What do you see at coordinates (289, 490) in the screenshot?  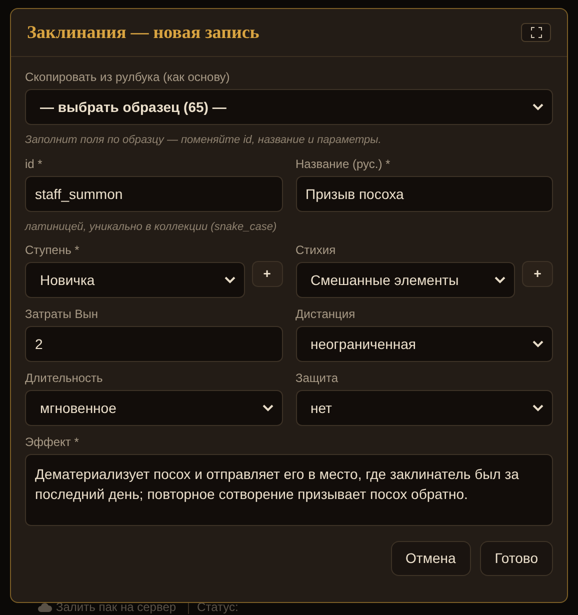 I see `text-area: Дематериализует посох и отправляет его в место, где заклинатель был за последний день; повторное сотворение призывает посох обратно.` at bounding box center [289, 490].